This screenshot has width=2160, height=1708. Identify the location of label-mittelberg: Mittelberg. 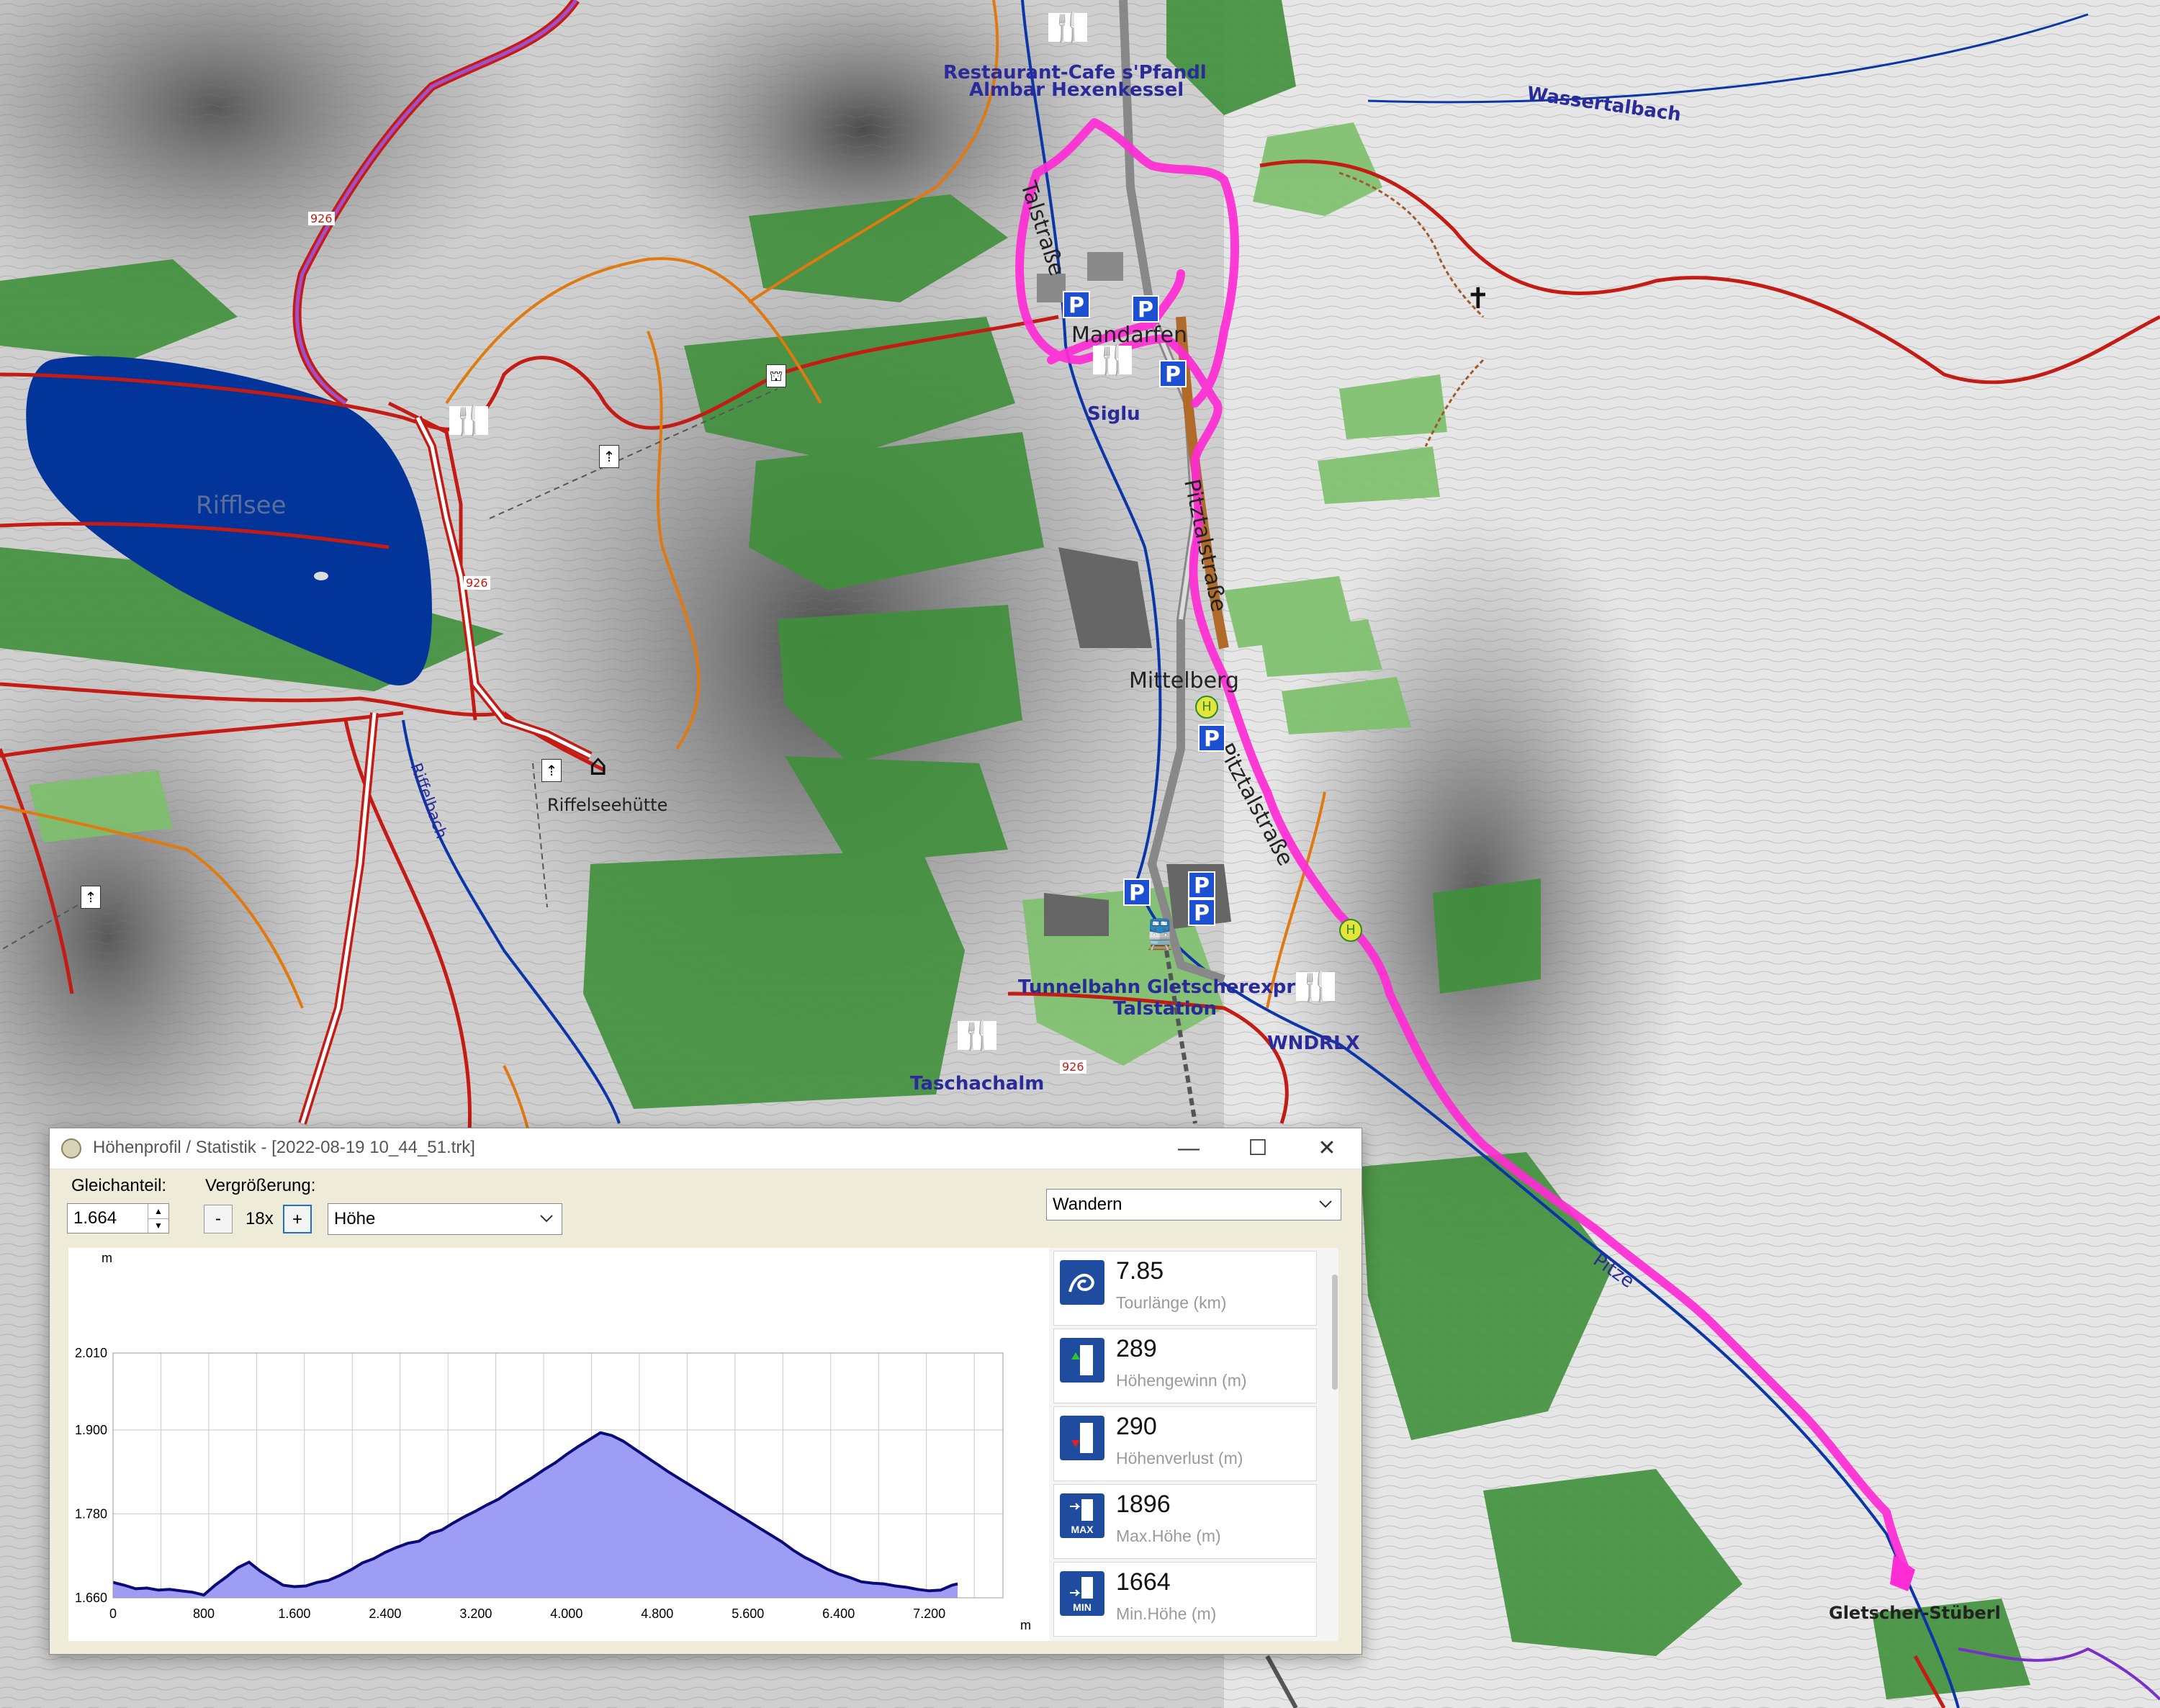
(1184, 680).